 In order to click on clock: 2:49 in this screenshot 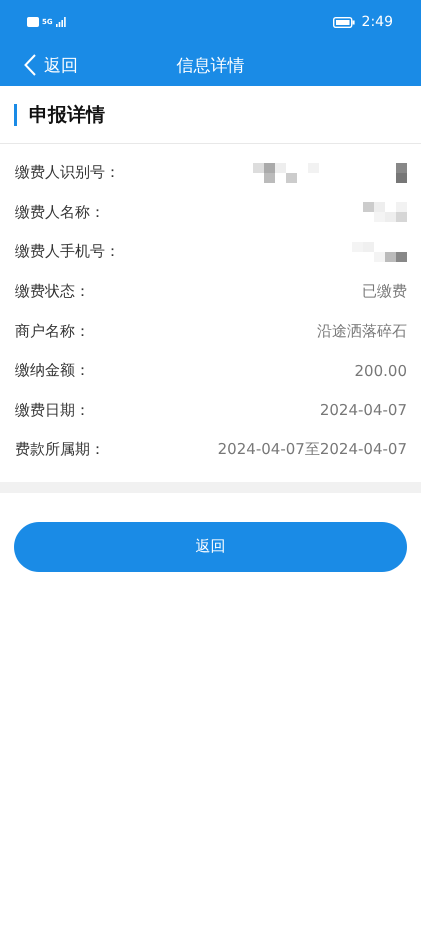, I will do `click(377, 22)`.